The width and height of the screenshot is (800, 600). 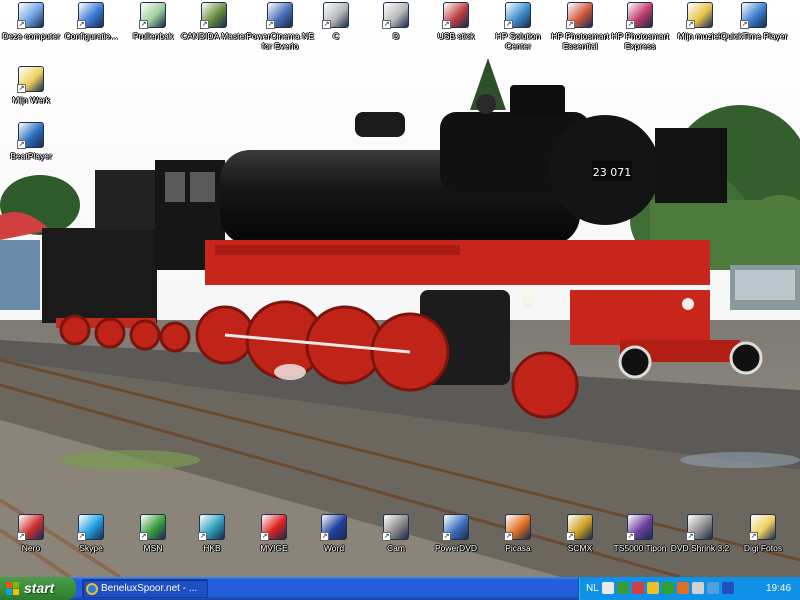 I want to click on word-icon: ↗, so click(x=333, y=527).